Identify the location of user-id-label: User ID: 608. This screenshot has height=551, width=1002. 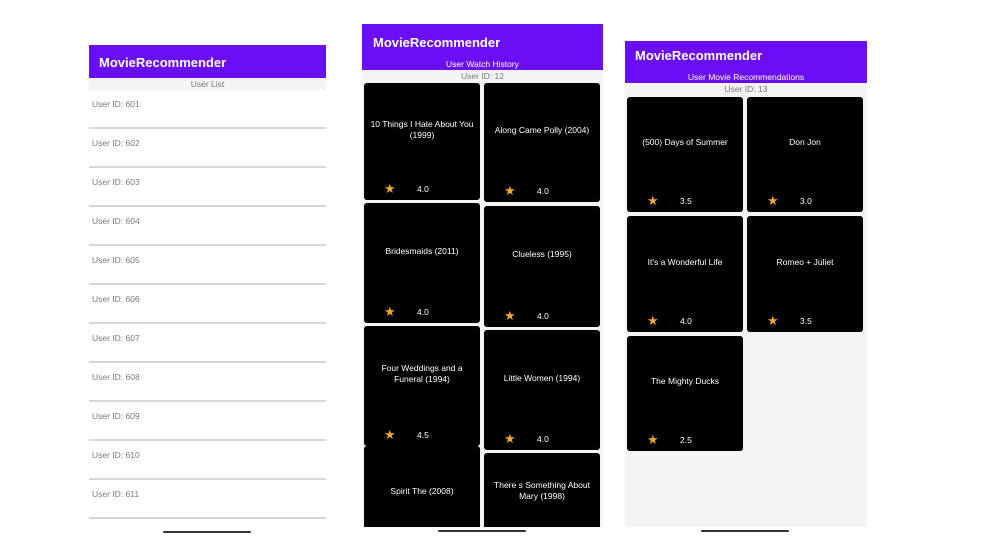
(116, 377).